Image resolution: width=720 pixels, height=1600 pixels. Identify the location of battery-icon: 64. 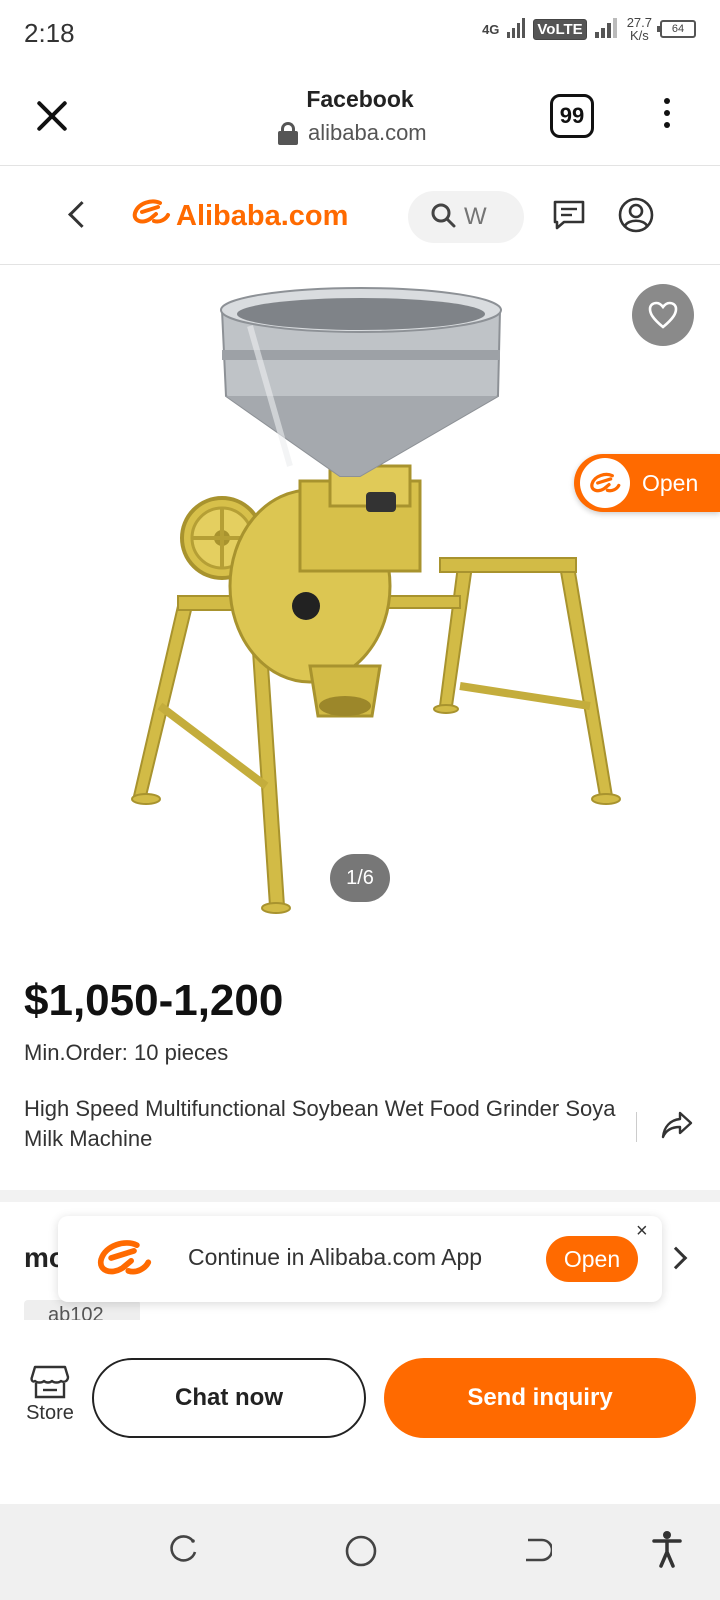
(676, 29).